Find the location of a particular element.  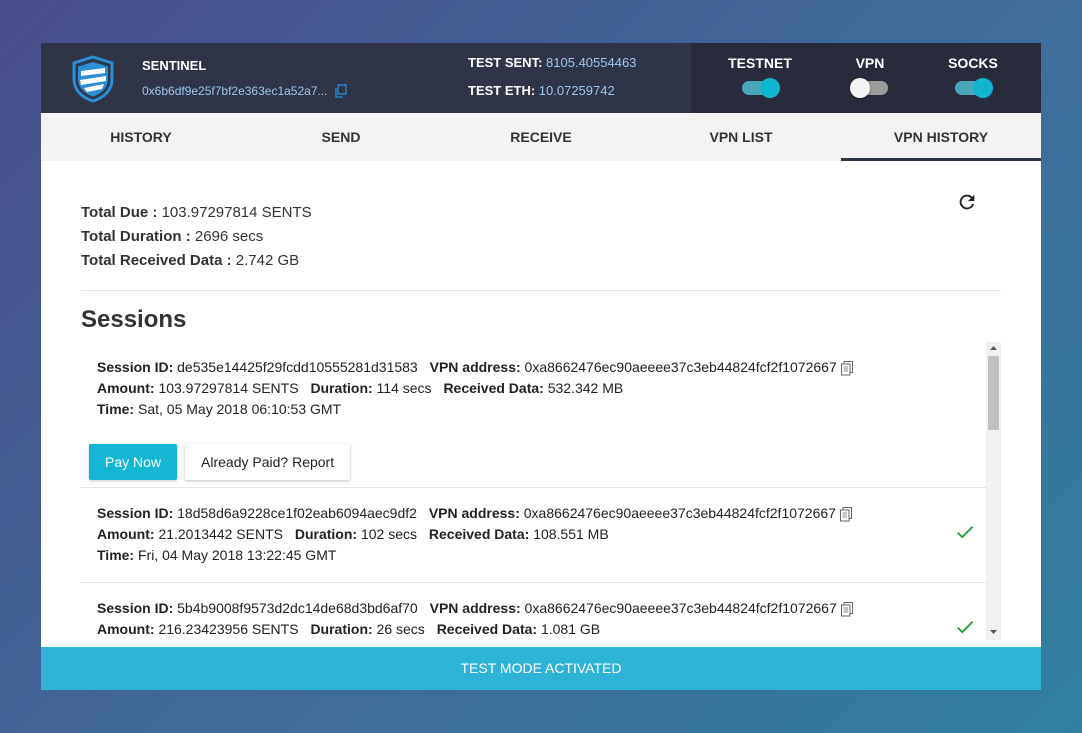

total-duration-value: 2696 secs is located at coordinates (229, 236).